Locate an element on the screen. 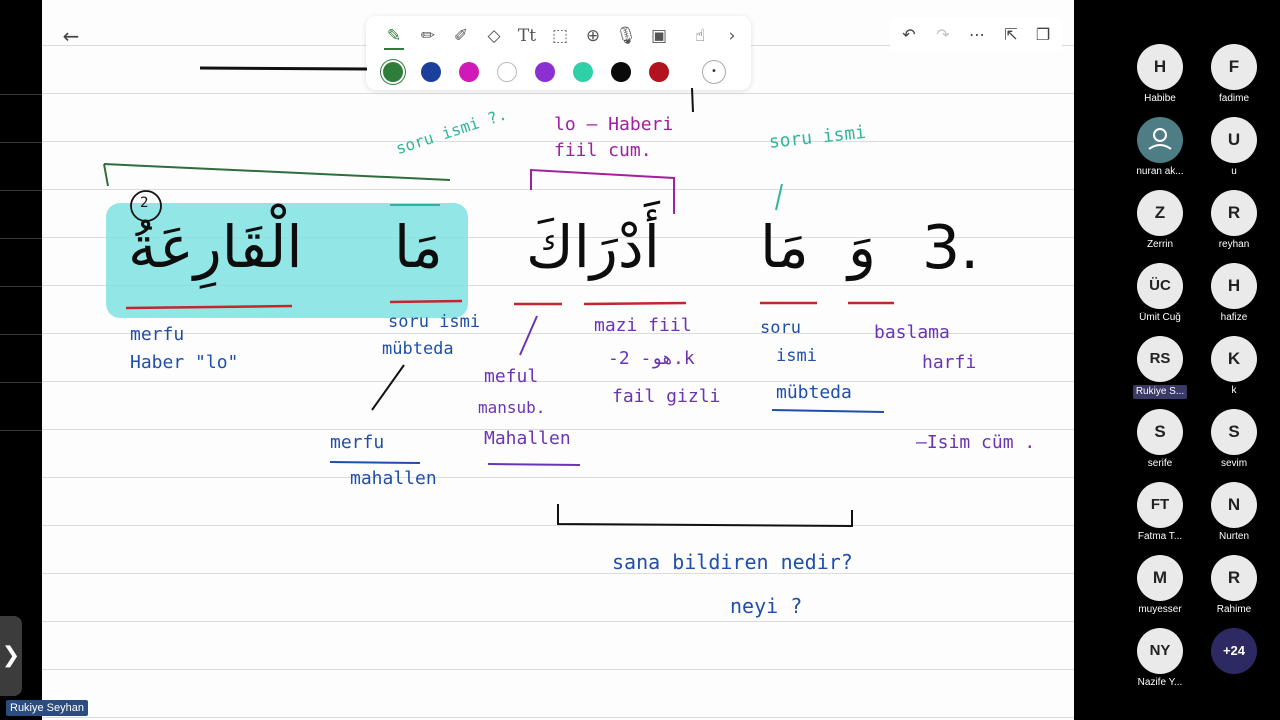 The image size is (1280, 720). participant-tile: M muyesser is located at coordinates (1160, 585).